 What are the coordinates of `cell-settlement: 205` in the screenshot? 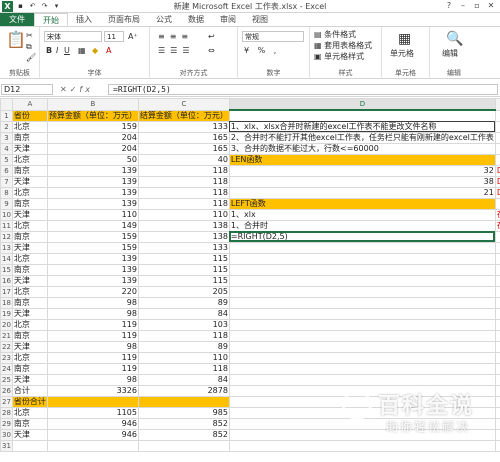 It's located at (183, 291).